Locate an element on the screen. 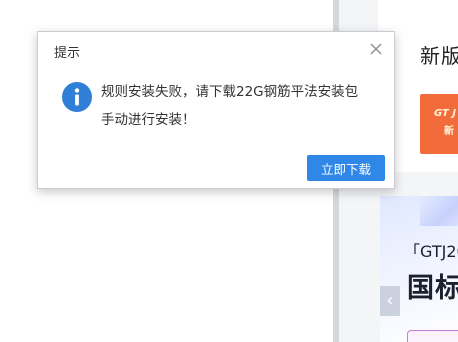  banner-decoration is located at coordinates (439, 211).